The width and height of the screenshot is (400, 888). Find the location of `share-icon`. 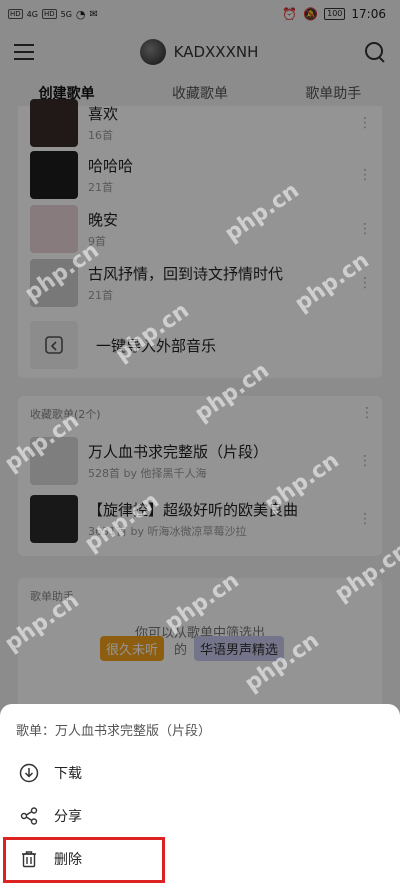

share-icon is located at coordinates (29, 816).